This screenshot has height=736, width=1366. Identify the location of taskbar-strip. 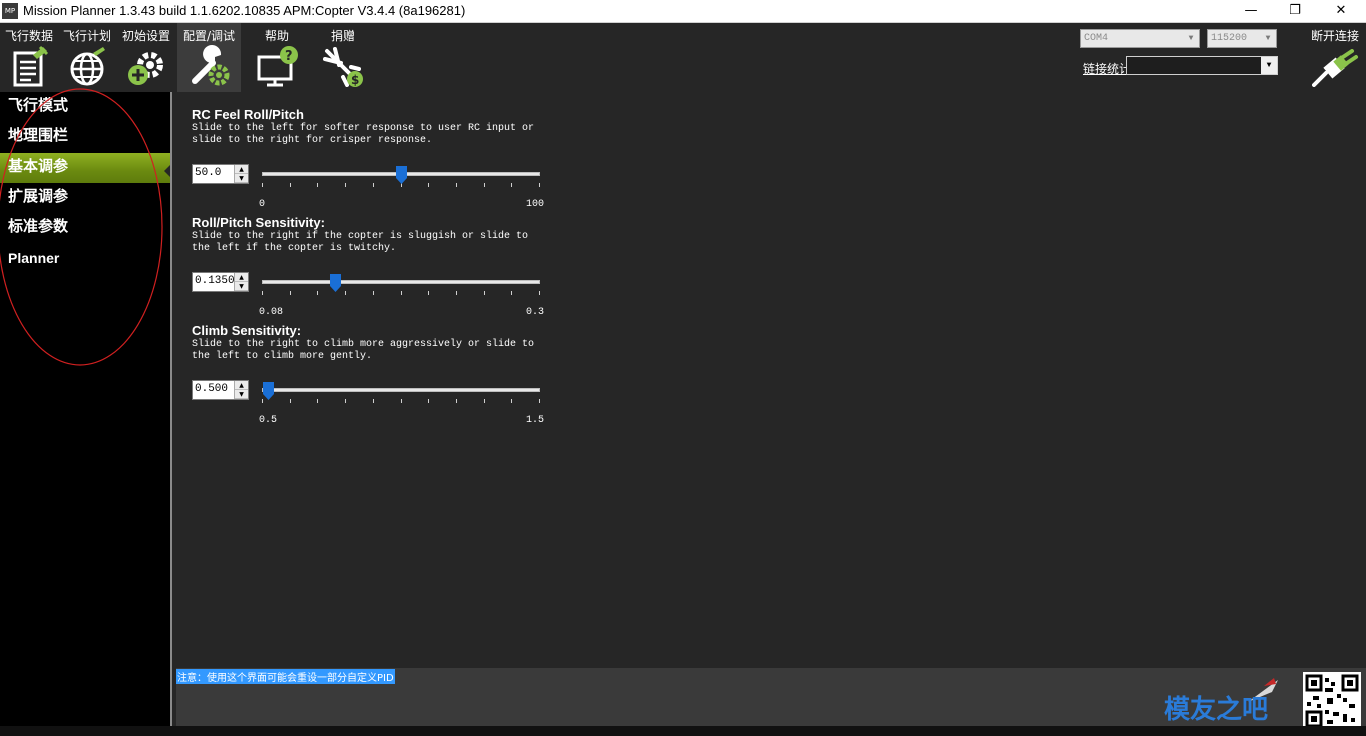
(683, 731).